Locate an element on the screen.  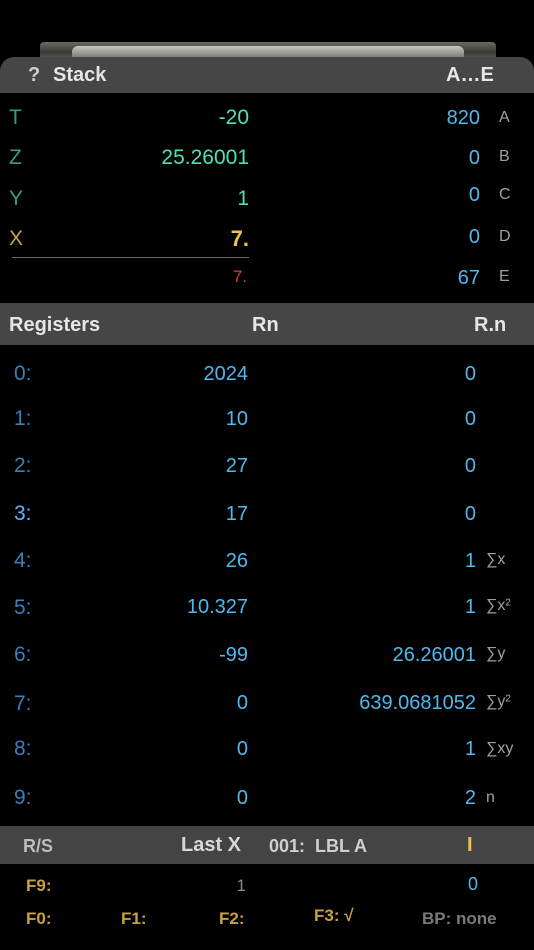
letter-registers-title: A…E is located at coordinates (470, 75).